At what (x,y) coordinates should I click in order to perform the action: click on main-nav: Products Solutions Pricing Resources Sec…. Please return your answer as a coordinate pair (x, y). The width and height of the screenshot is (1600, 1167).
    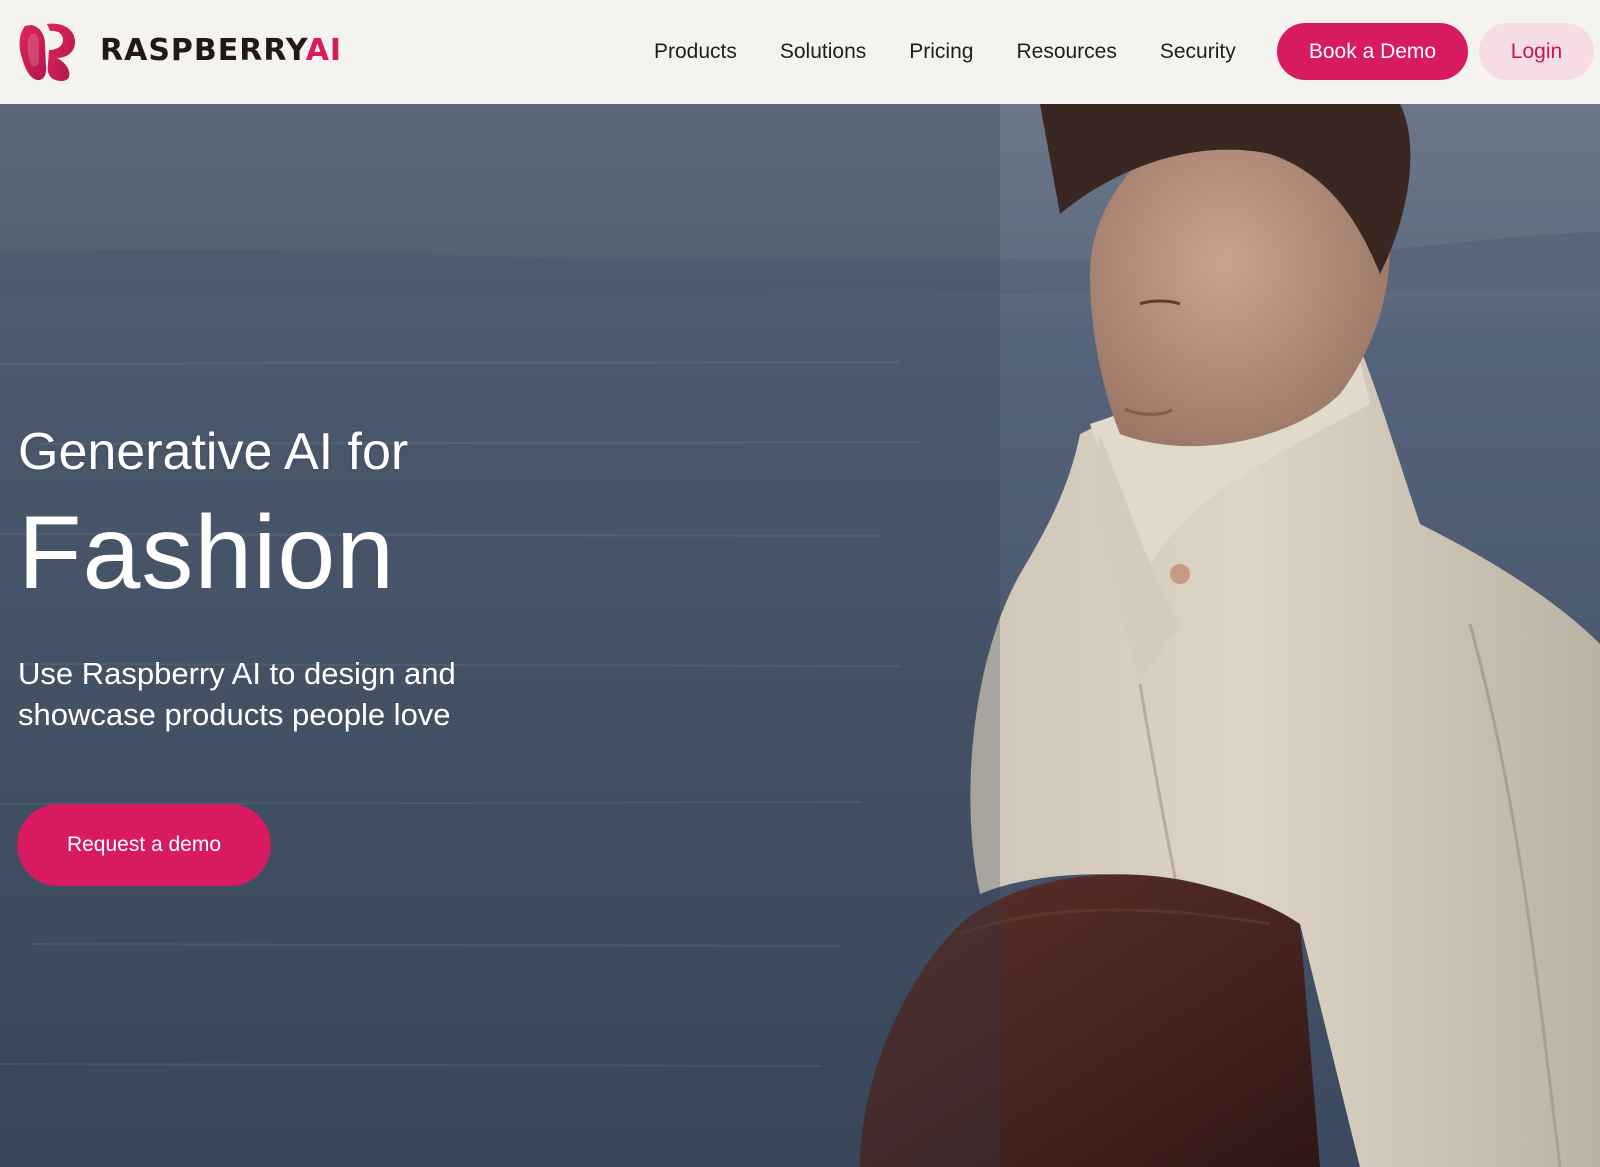
    Looking at the image, I should click on (945, 52).